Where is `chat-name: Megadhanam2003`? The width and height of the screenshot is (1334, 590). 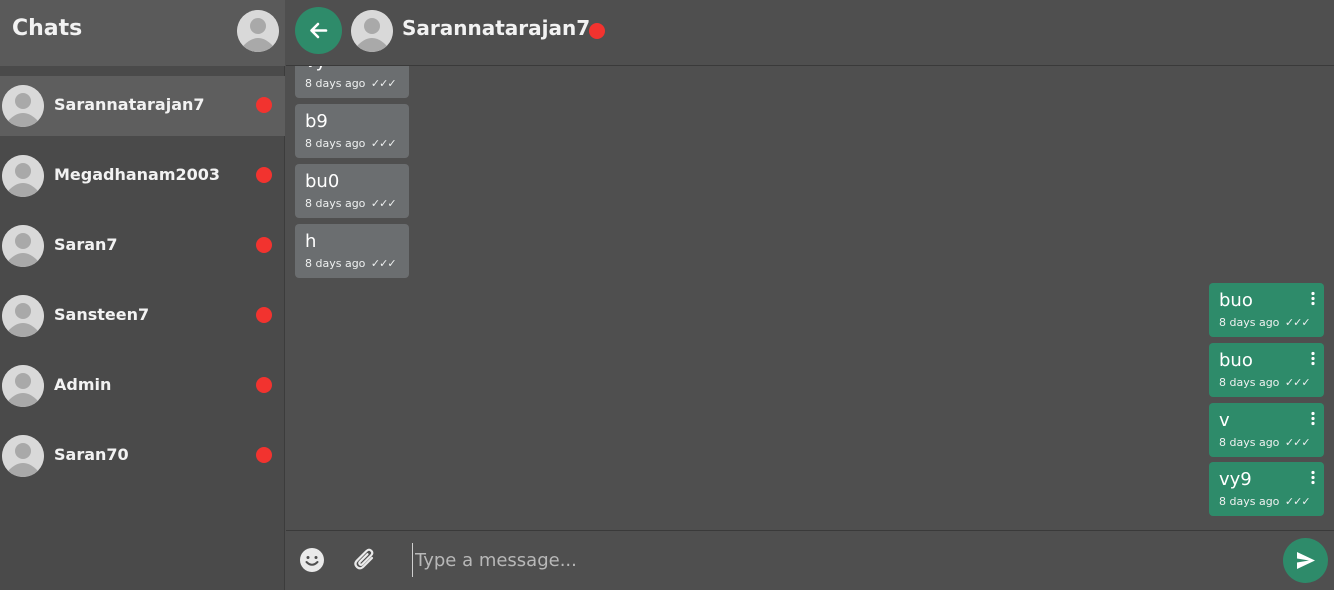
chat-name: Megadhanam2003 is located at coordinates (137, 174).